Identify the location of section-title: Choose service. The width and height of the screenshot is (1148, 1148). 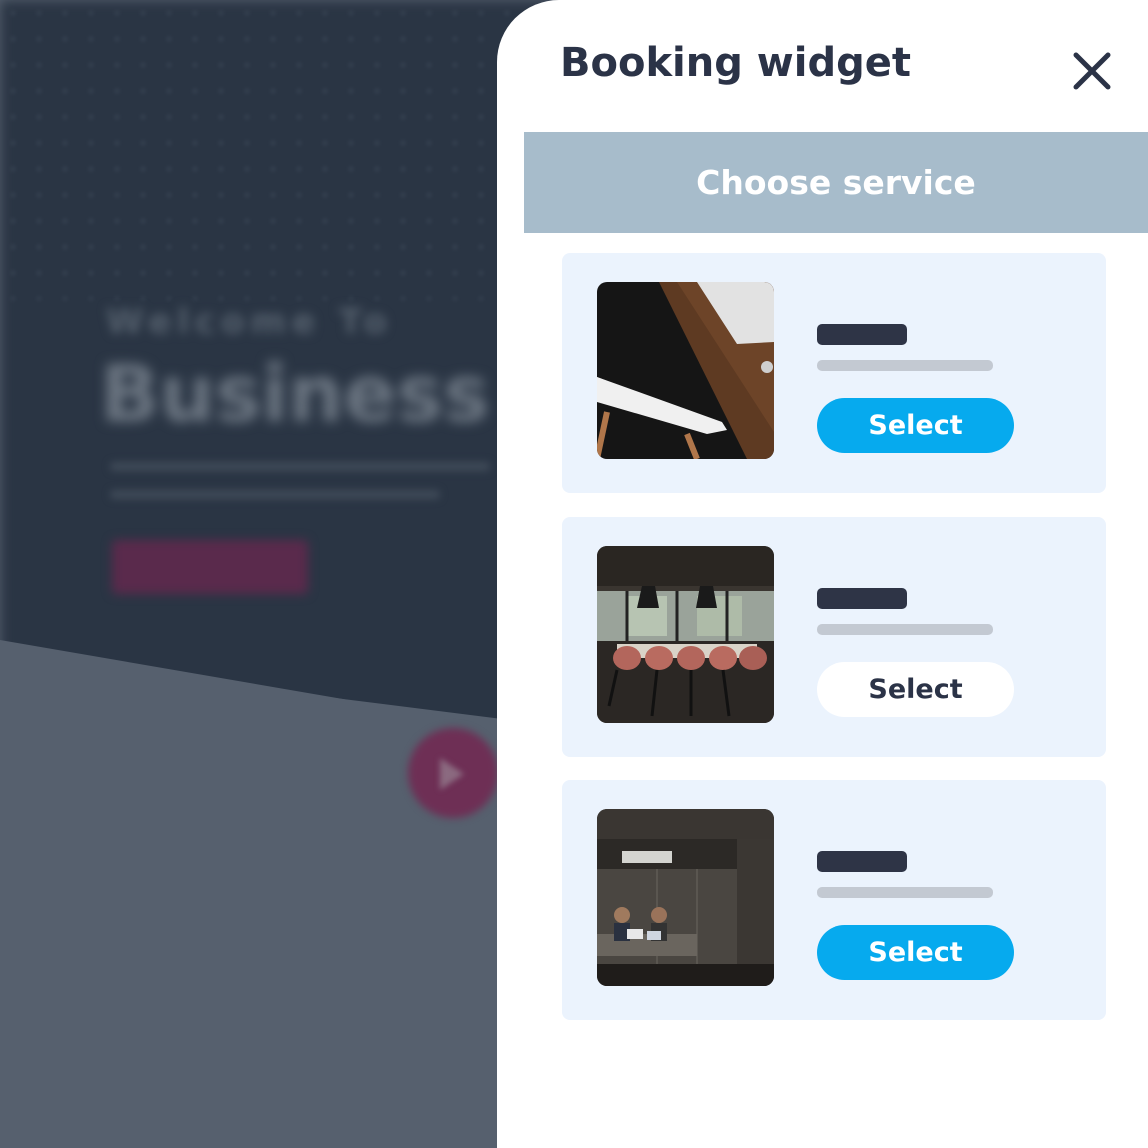
(836, 182).